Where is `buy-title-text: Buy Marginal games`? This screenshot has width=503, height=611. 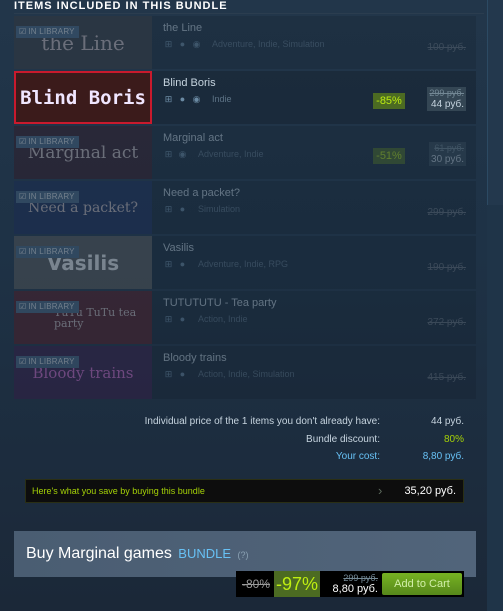
buy-title-text: Buy Marginal games is located at coordinates (99, 553).